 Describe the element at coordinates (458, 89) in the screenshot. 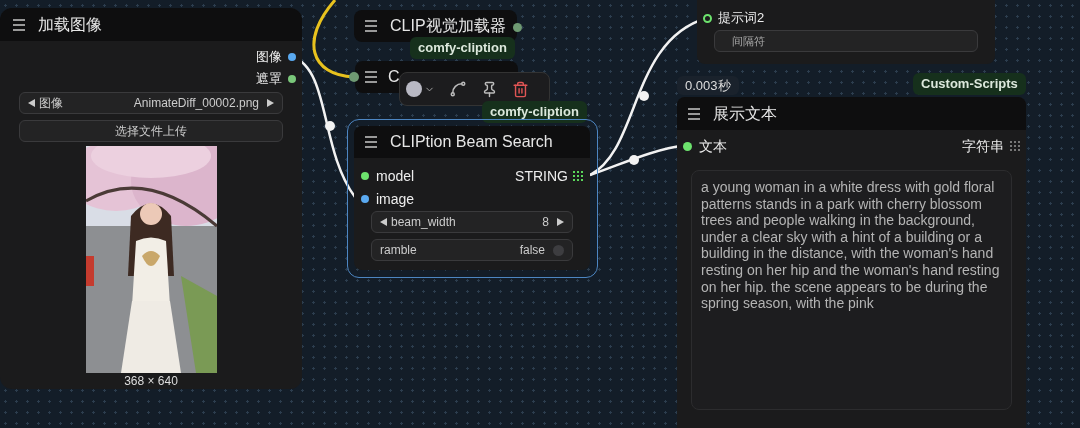

I see `bezier-icon` at that location.